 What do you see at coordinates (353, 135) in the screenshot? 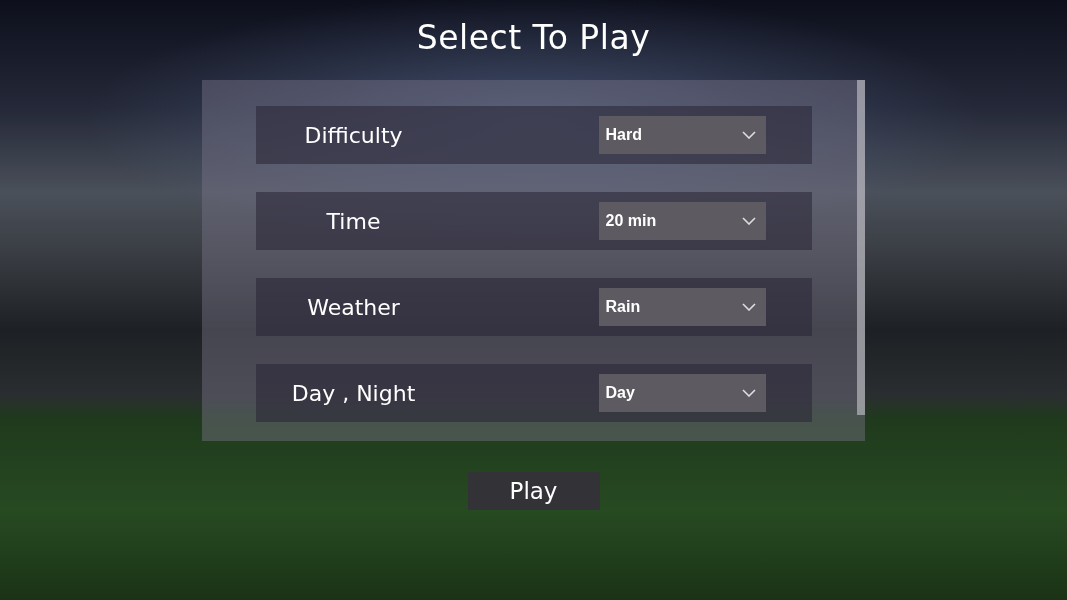
I see `setting-label: Difficulty` at bounding box center [353, 135].